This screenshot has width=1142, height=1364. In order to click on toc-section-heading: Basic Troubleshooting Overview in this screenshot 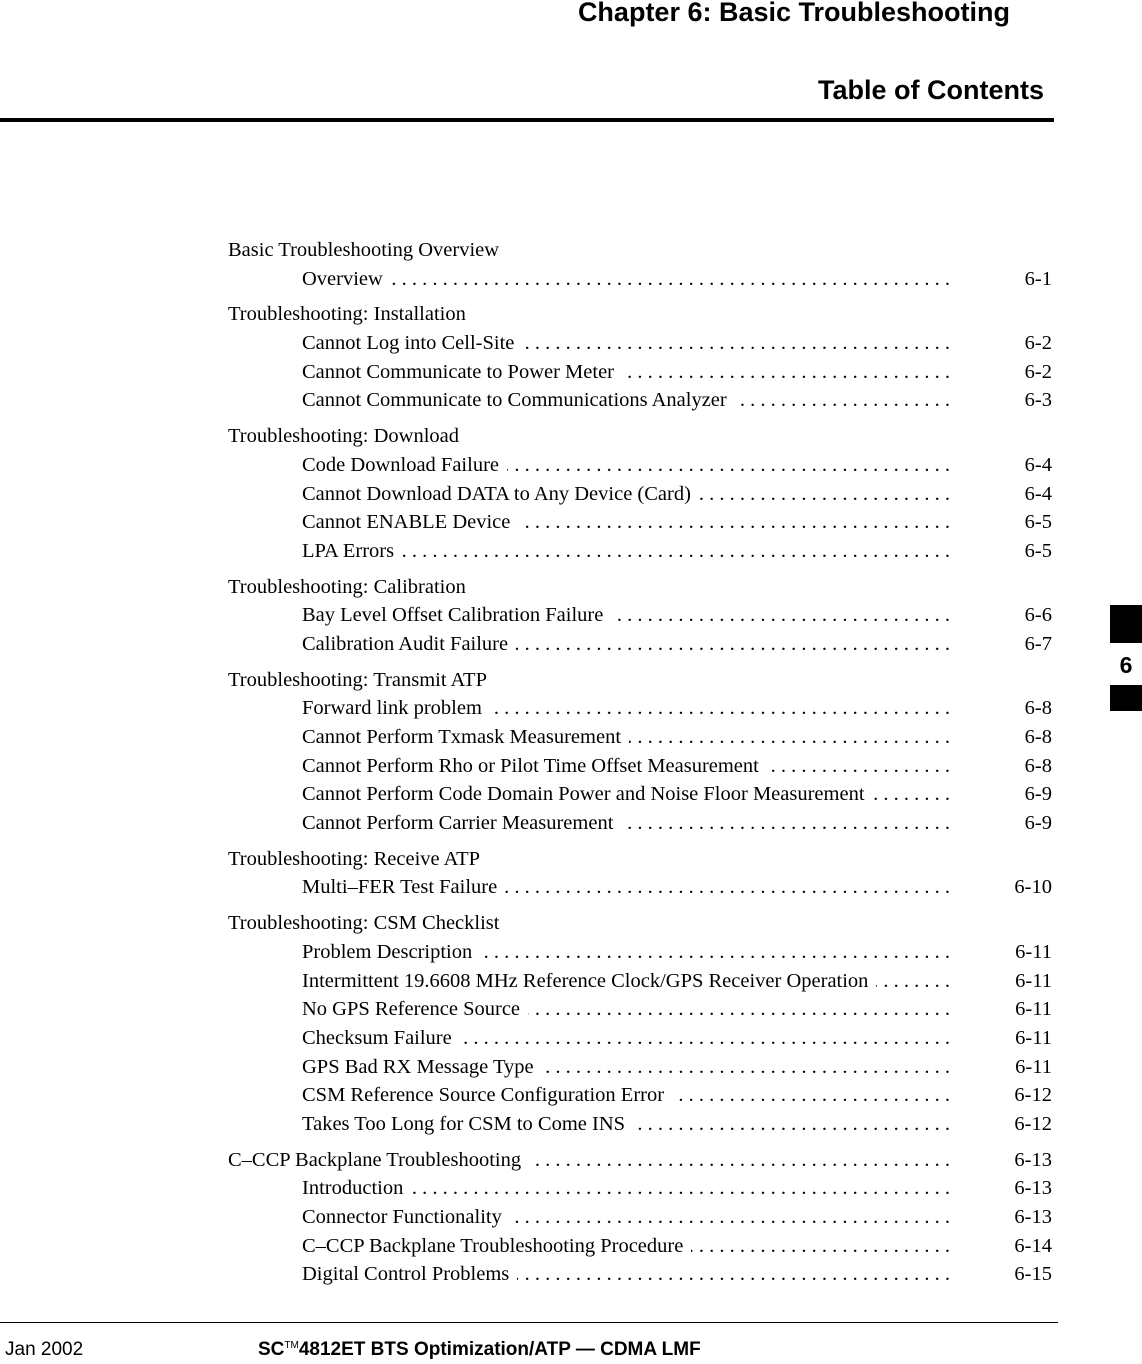, I will do `click(571, 250)`.